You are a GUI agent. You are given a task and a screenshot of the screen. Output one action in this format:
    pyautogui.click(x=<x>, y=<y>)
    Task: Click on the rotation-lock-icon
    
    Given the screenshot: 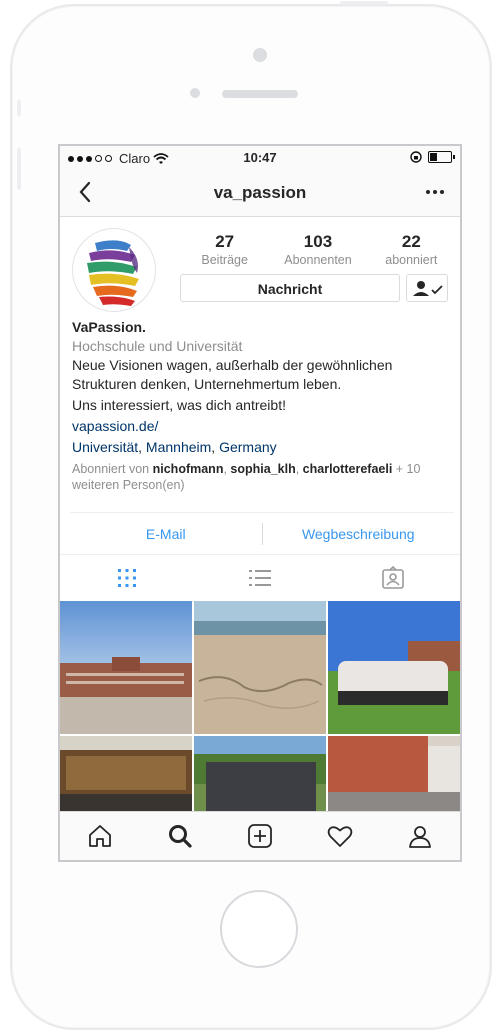 What is the action you would take?
    pyautogui.click(x=416, y=157)
    